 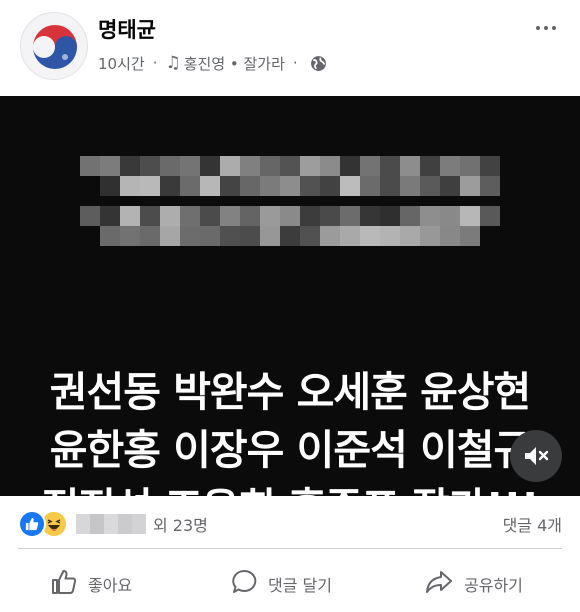 What do you see at coordinates (546, 28) in the screenshot?
I see `more-options-icon` at bounding box center [546, 28].